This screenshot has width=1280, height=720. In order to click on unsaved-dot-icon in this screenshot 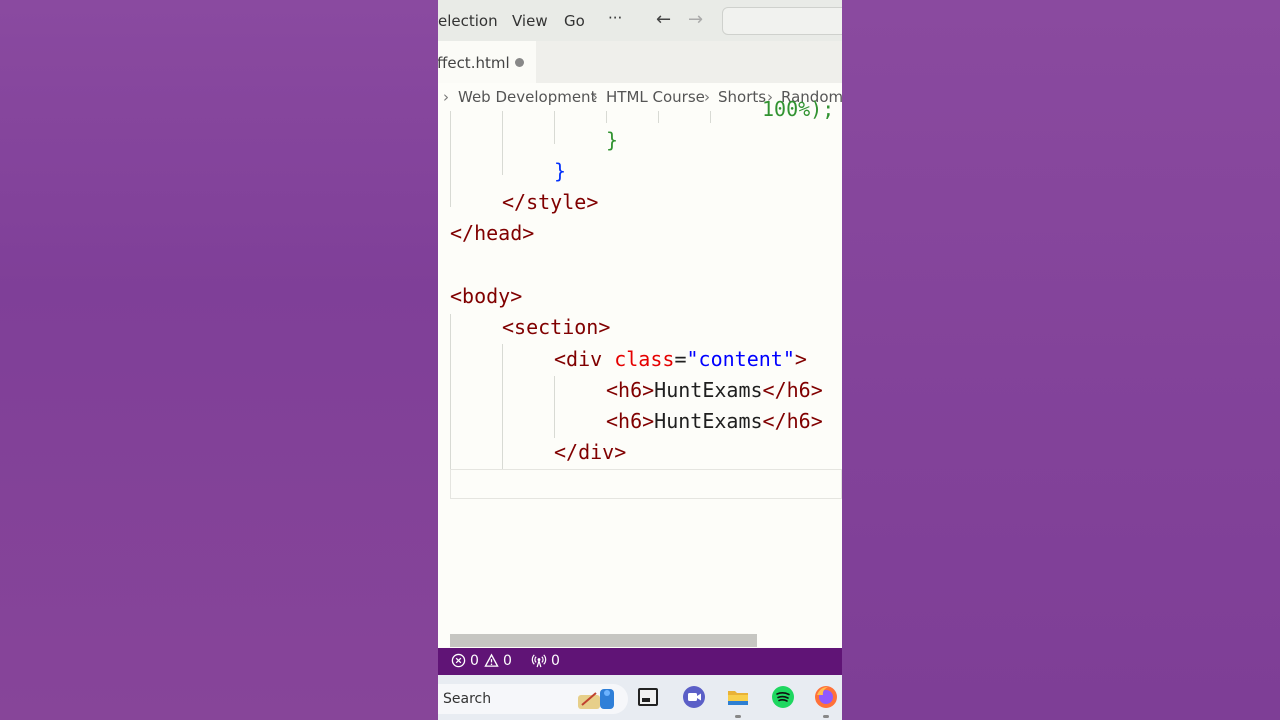, I will do `click(519, 62)`.